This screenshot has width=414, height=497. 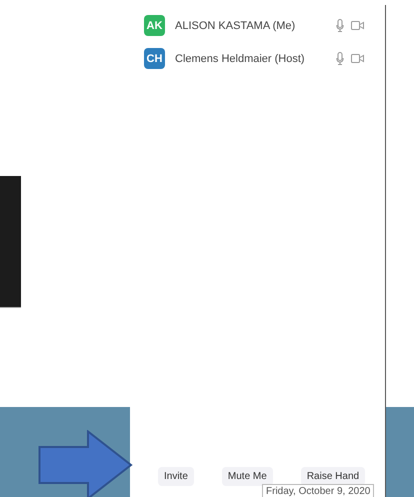 I want to click on avatar: AK, so click(x=154, y=25).